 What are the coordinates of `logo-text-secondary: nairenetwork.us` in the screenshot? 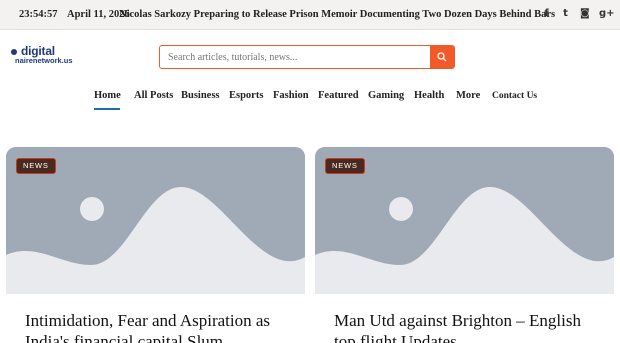 It's located at (44, 60).